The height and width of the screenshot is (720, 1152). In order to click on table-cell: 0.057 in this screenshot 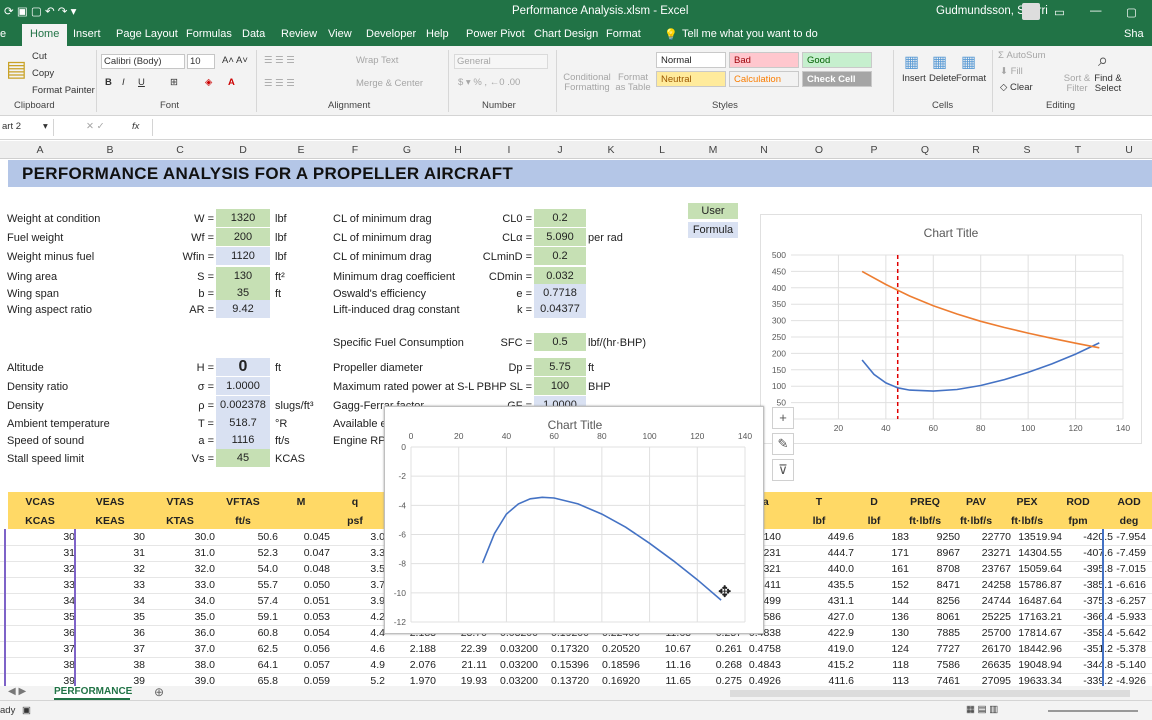, I will do `click(317, 665)`.